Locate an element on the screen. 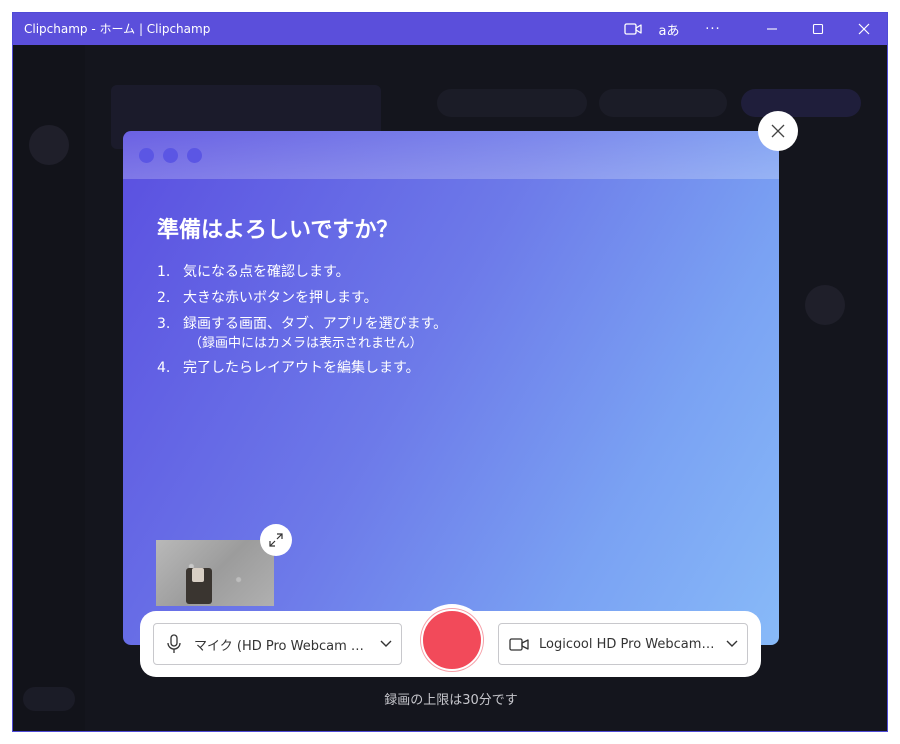 This screenshot has width=900, height=744. list-item: 1. 気になる点を確認します。 is located at coordinates (253, 272).